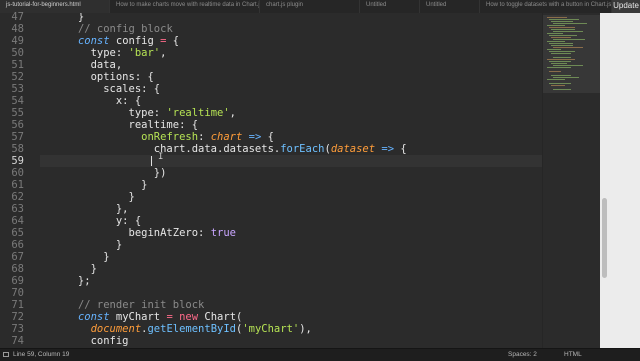 This screenshot has height=361, width=640. Describe the element at coordinates (191, 329) in the screenshot. I see `code-token: getElementById` at that location.